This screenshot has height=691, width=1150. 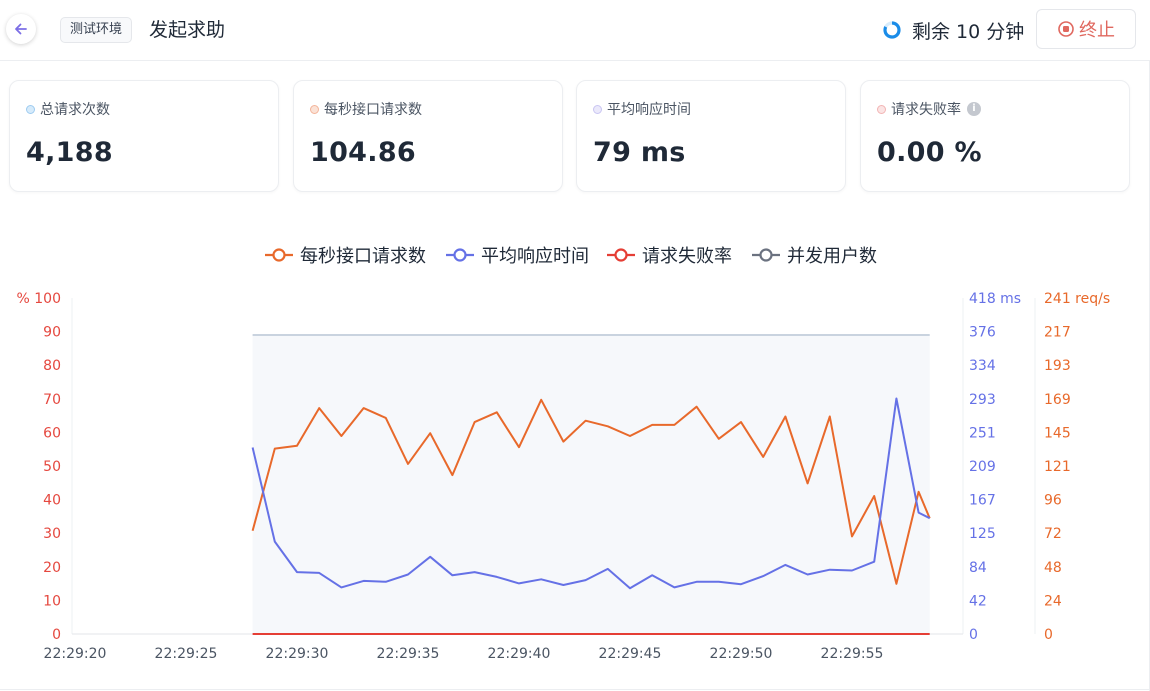 I want to click on header-divider, so click(x=575, y=60).